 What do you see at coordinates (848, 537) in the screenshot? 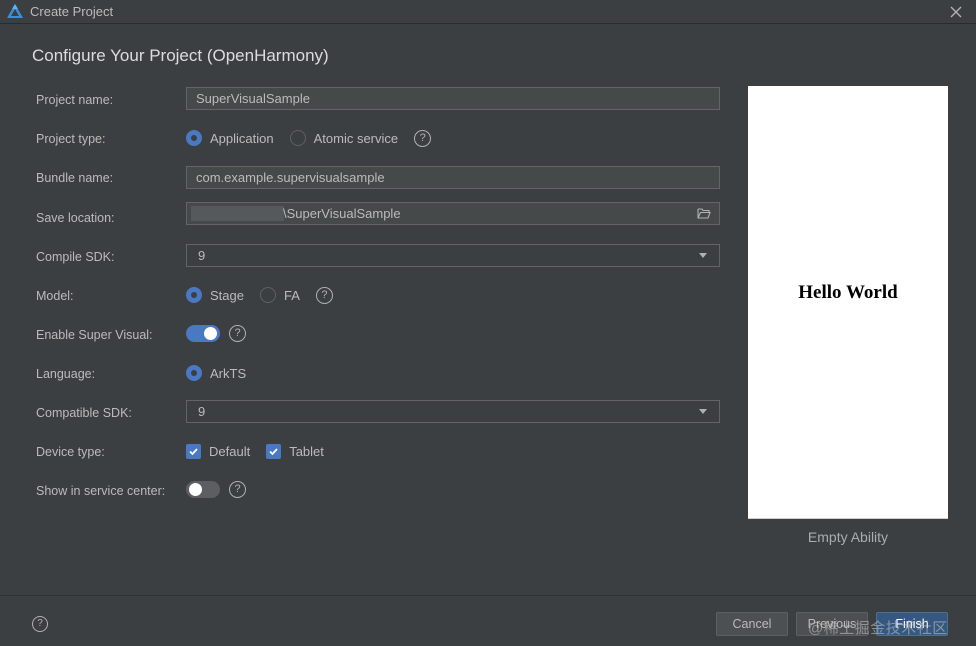
I see `template-name: Empty Ability` at bounding box center [848, 537].